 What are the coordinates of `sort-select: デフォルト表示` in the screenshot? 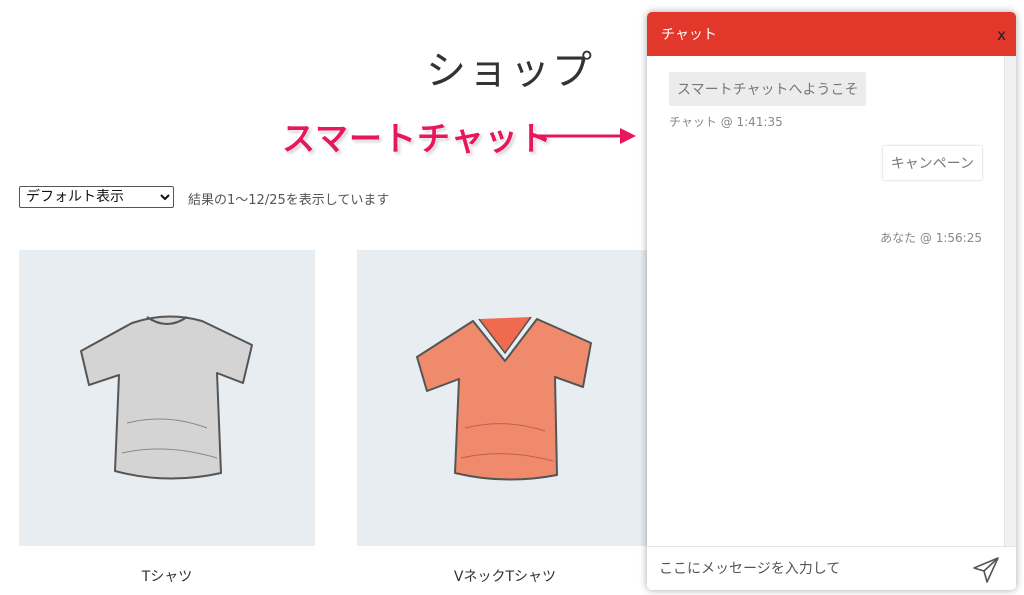 It's located at (96, 197).